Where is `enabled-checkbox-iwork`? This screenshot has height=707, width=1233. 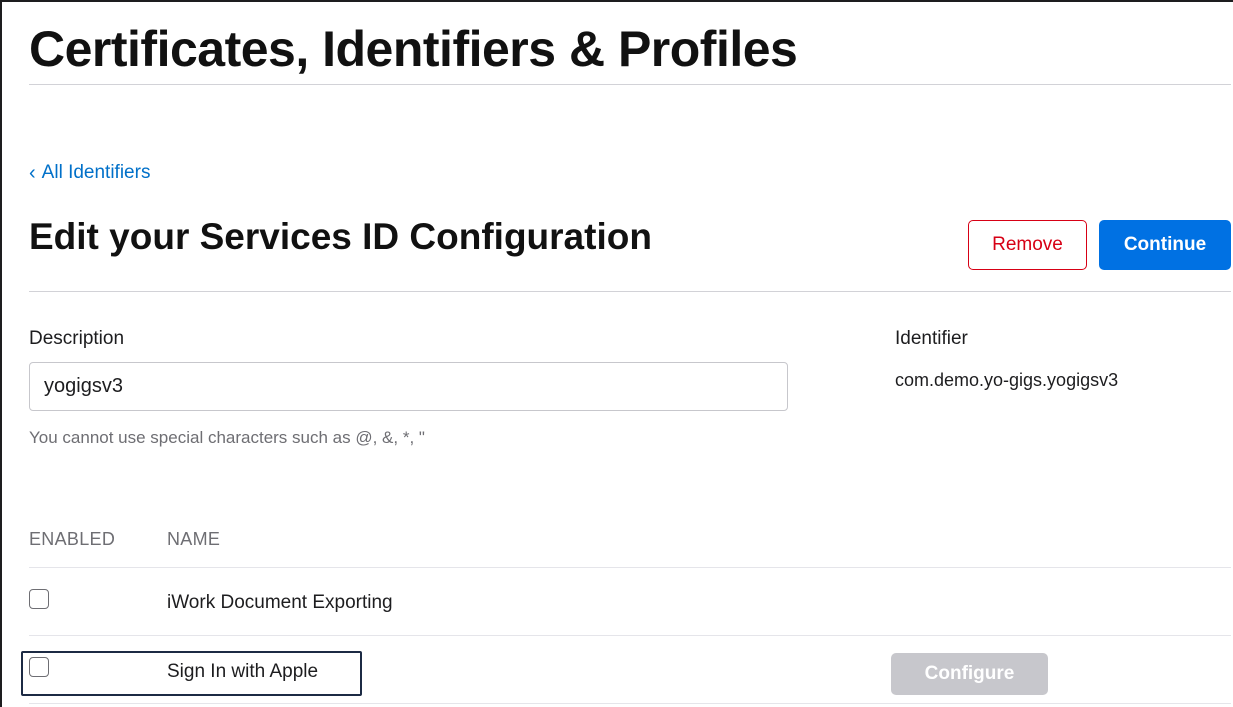 enabled-checkbox-iwork is located at coordinates (39, 599).